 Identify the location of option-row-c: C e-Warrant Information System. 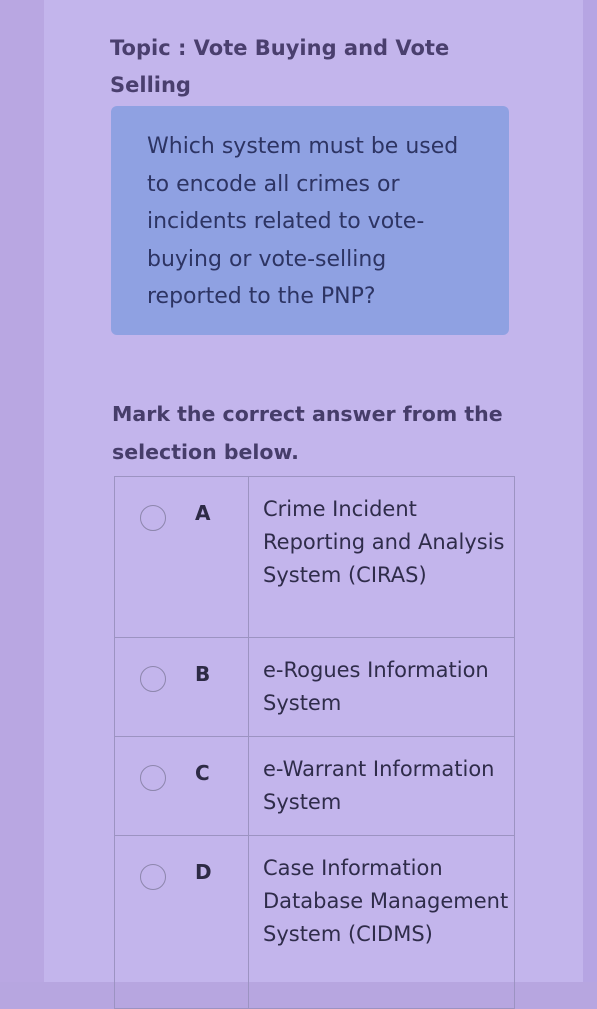
(314, 786).